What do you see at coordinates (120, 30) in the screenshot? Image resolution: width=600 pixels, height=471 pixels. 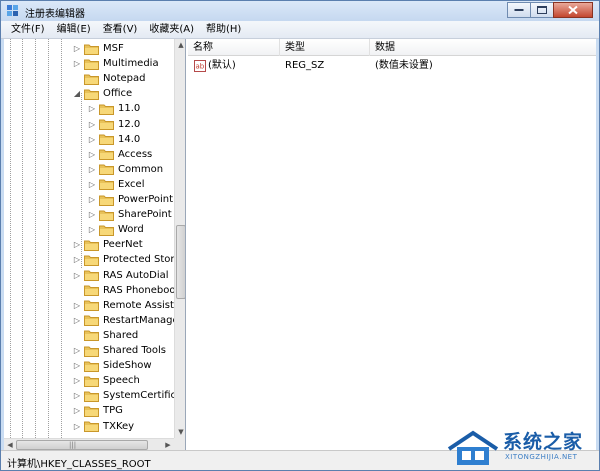 I see `menu-view: 查看(V)` at bounding box center [120, 30].